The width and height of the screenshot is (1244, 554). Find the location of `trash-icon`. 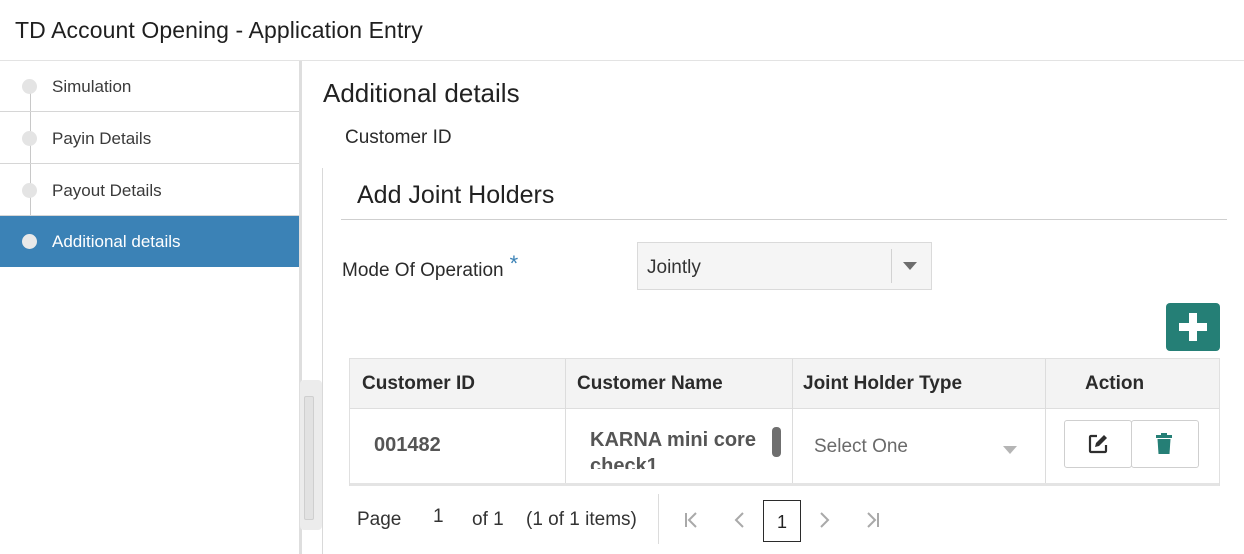

trash-icon is located at coordinates (1164, 443).